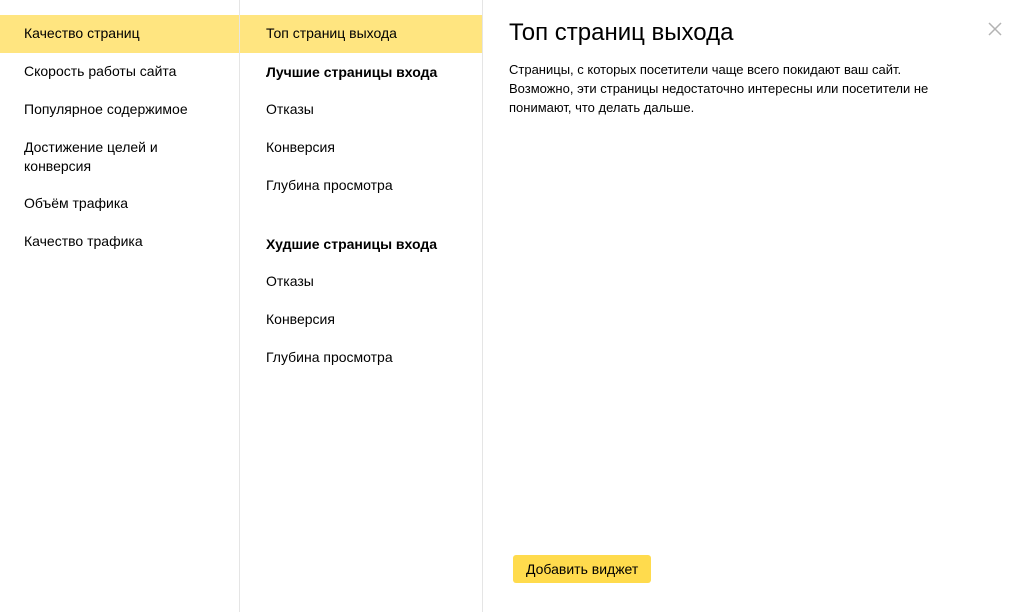  Describe the element at coordinates (119, 72) in the screenshot. I see `category-item-site-speed: Скорость работы сайта` at that location.